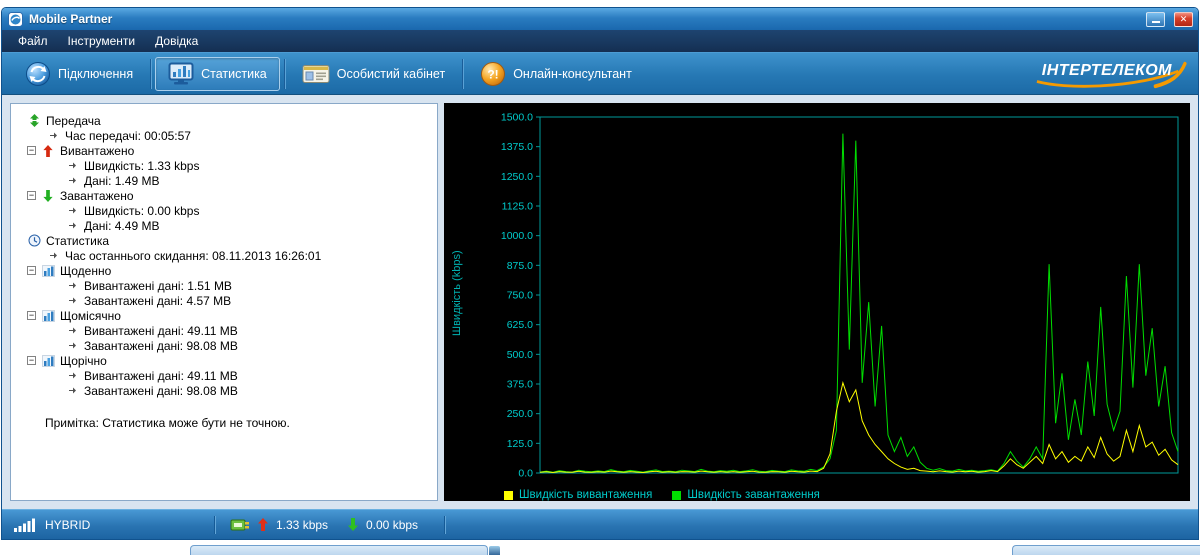 This screenshot has width=1200, height=555. What do you see at coordinates (517, 236) in the screenshot?
I see `svg-text: 1000.0` at bounding box center [517, 236].